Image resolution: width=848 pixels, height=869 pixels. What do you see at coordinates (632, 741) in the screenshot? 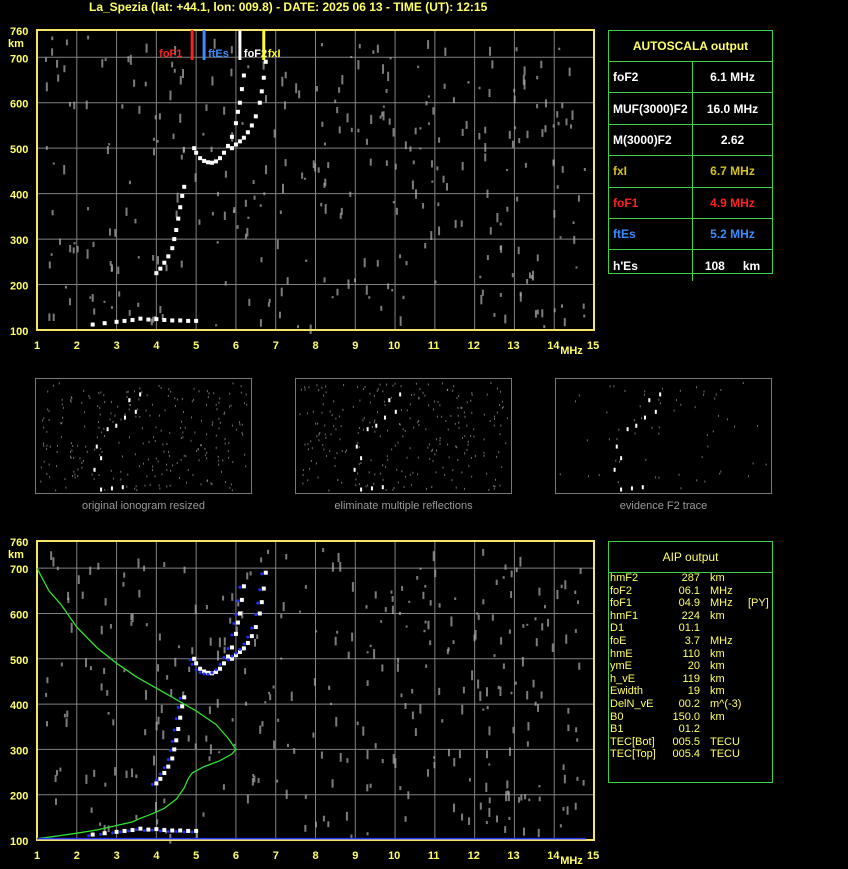
I see `aip-cell: TEC[Bot]` at bounding box center [632, 741].